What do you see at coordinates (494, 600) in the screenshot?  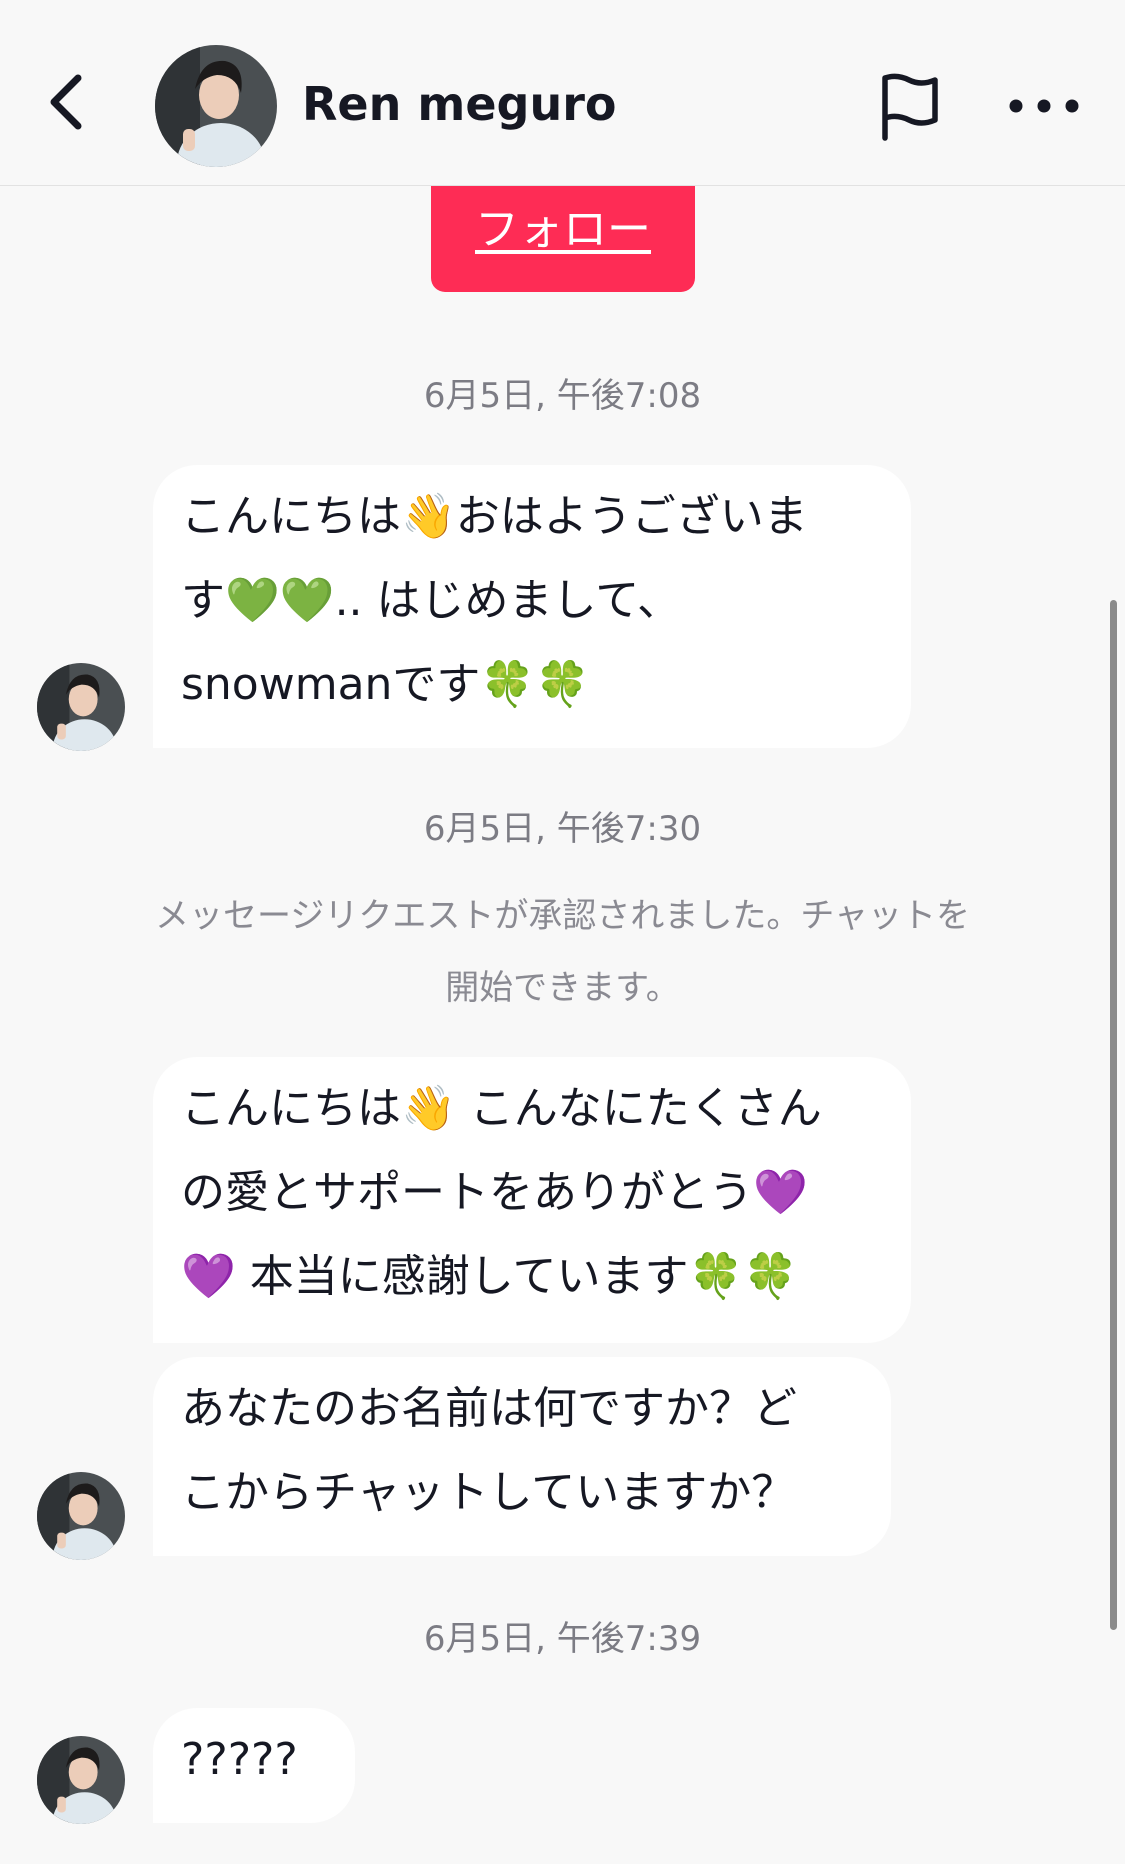 I see `message-text: こんにちは👋おはようございま す💚💚.. はじめまして、 snowmanです🍀🍀` at bounding box center [494, 600].